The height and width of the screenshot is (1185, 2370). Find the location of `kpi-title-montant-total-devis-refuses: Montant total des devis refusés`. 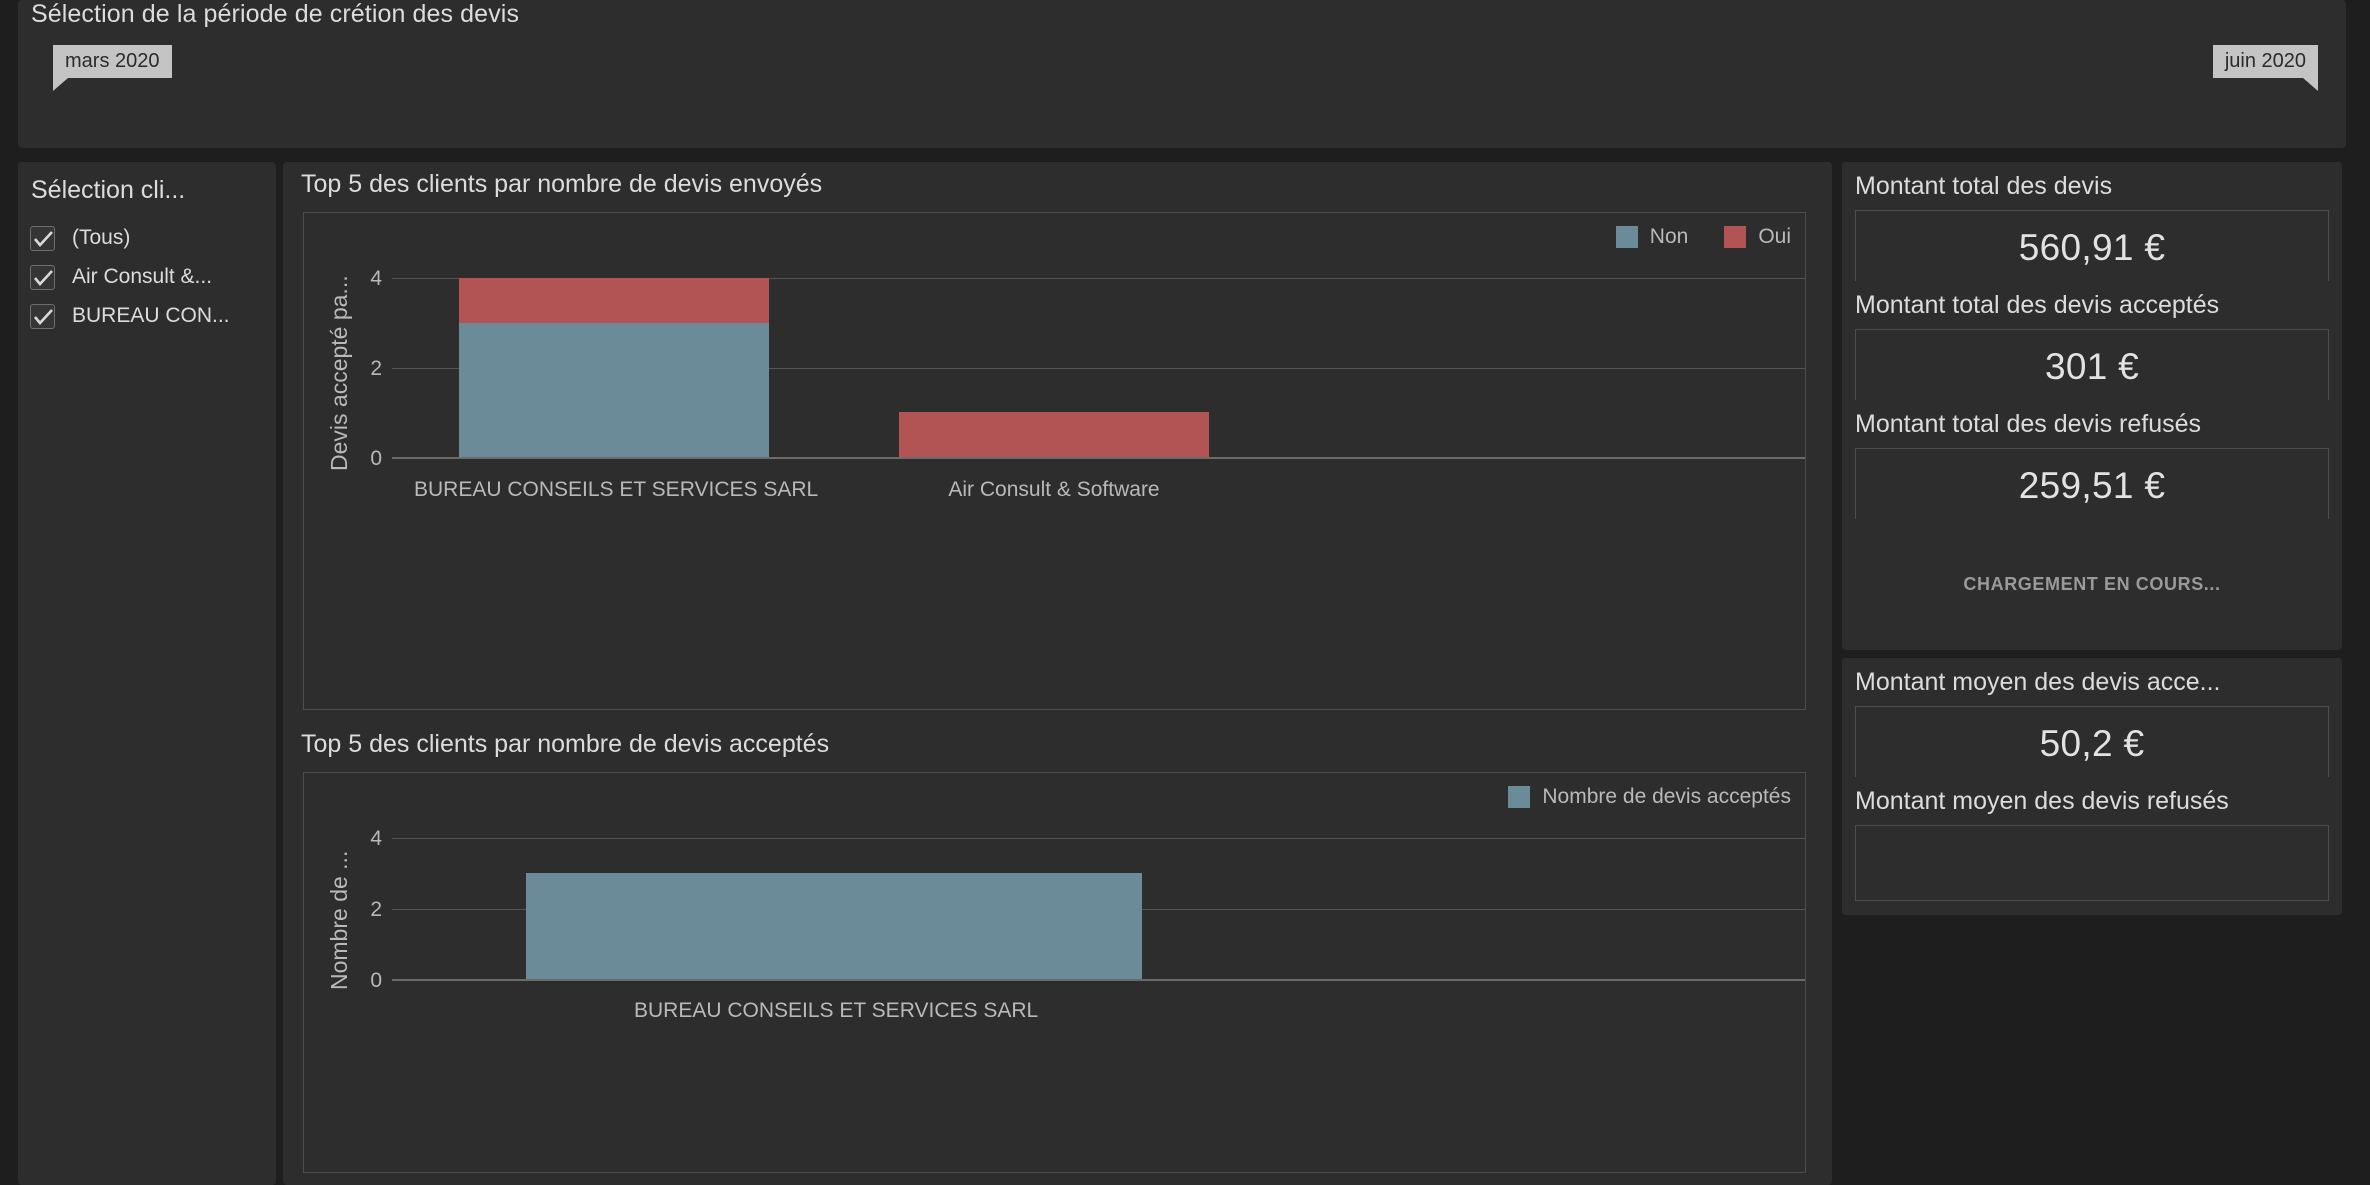

kpi-title-montant-total-devis-refuses: Montant total des devis refusés is located at coordinates (2028, 424).